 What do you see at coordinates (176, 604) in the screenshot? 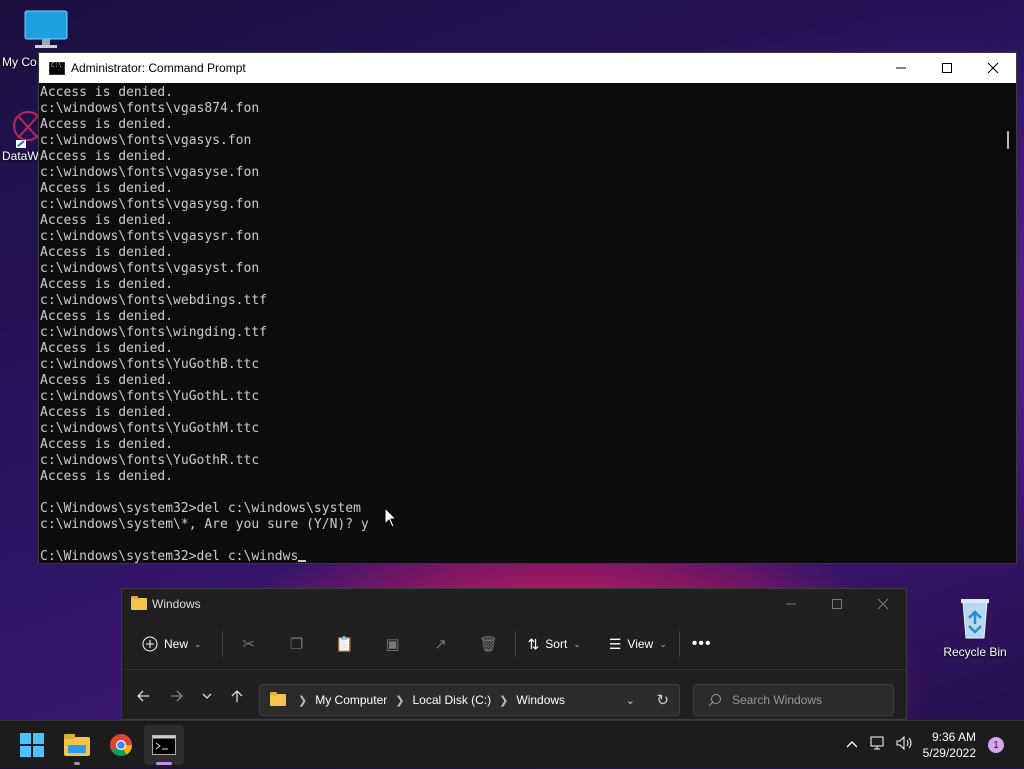
I see `explorer-window-title: Windows` at bounding box center [176, 604].